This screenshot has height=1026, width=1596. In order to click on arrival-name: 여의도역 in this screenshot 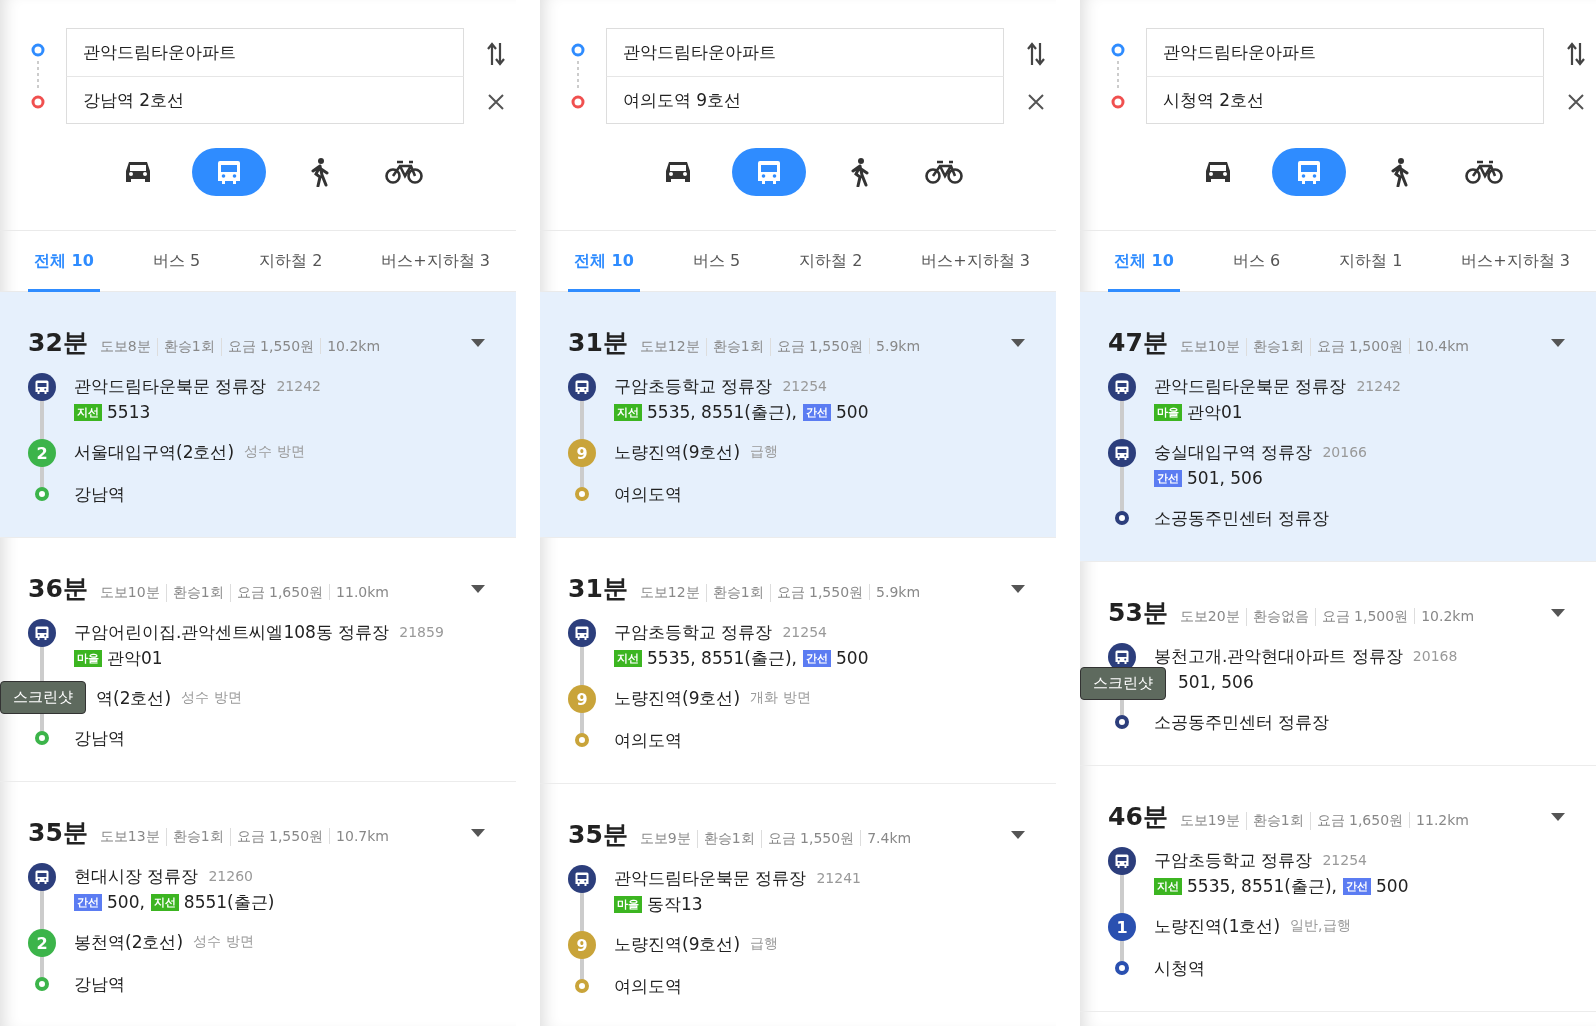, I will do `click(648, 986)`.